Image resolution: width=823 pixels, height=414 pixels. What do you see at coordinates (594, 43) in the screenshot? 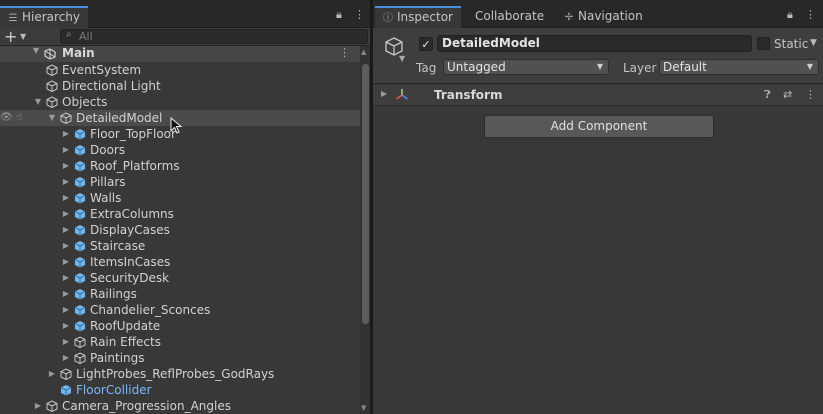
I see `object-name-field: DetailedModel` at bounding box center [594, 43].